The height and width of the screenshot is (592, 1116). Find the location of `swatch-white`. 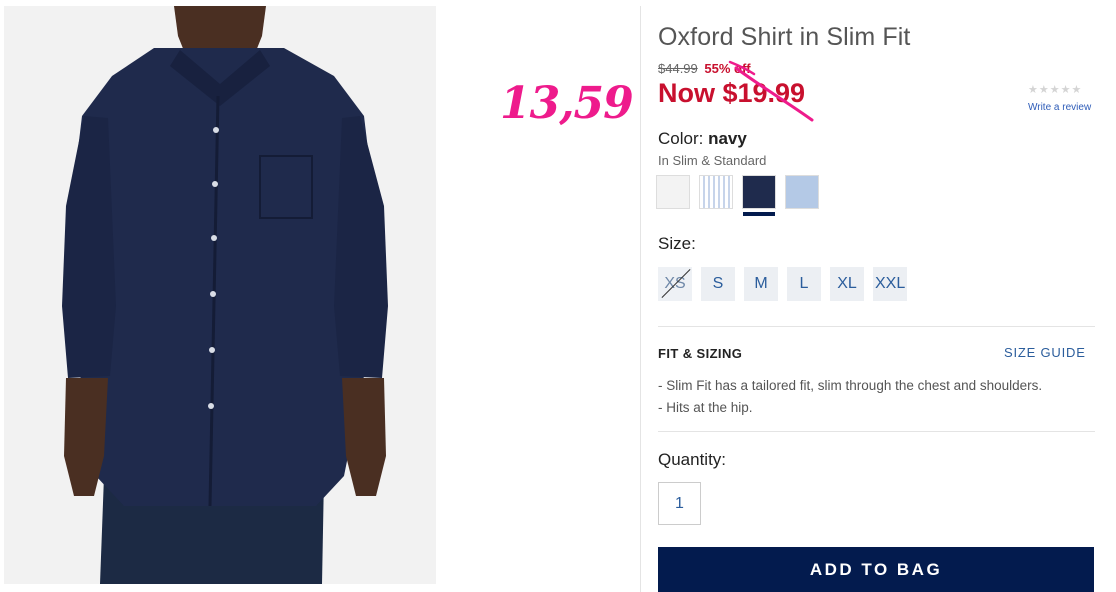

swatch-white is located at coordinates (673, 192).